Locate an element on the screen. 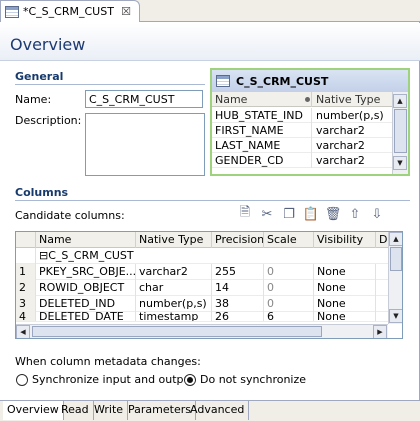  sort-indicator-icon is located at coordinates (307, 99).